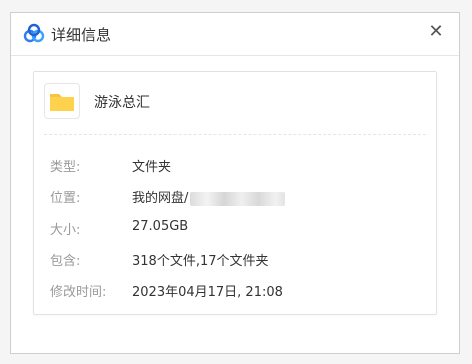 This screenshot has width=472, height=364. Describe the element at coordinates (62, 101) in the screenshot. I see `folder-icon` at that location.